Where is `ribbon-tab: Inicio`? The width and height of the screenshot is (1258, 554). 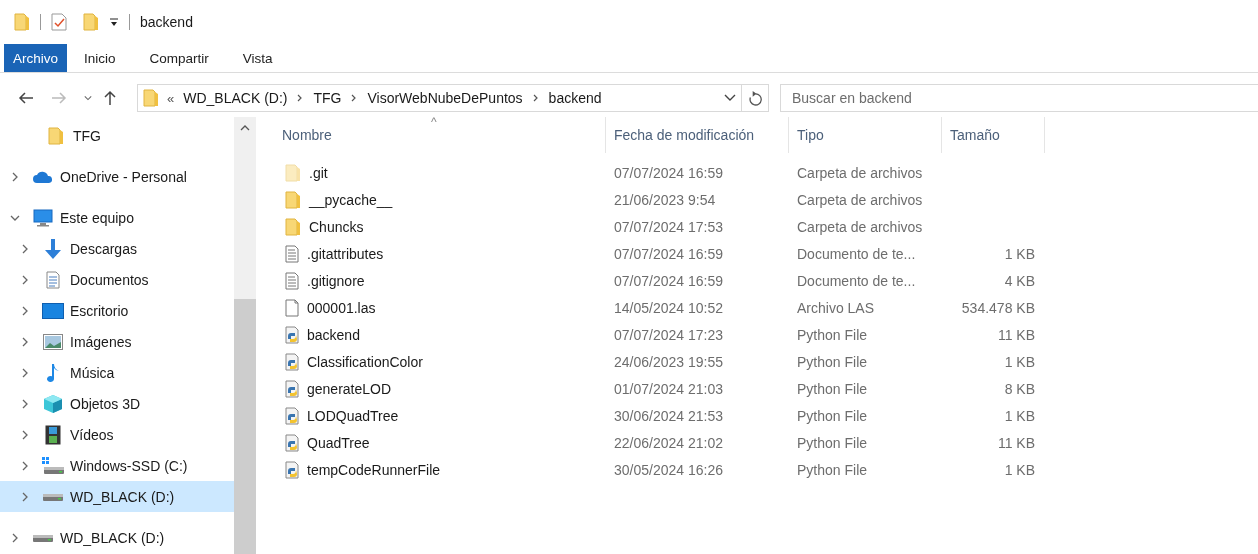 ribbon-tab: Inicio is located at coordinates (100, 58).